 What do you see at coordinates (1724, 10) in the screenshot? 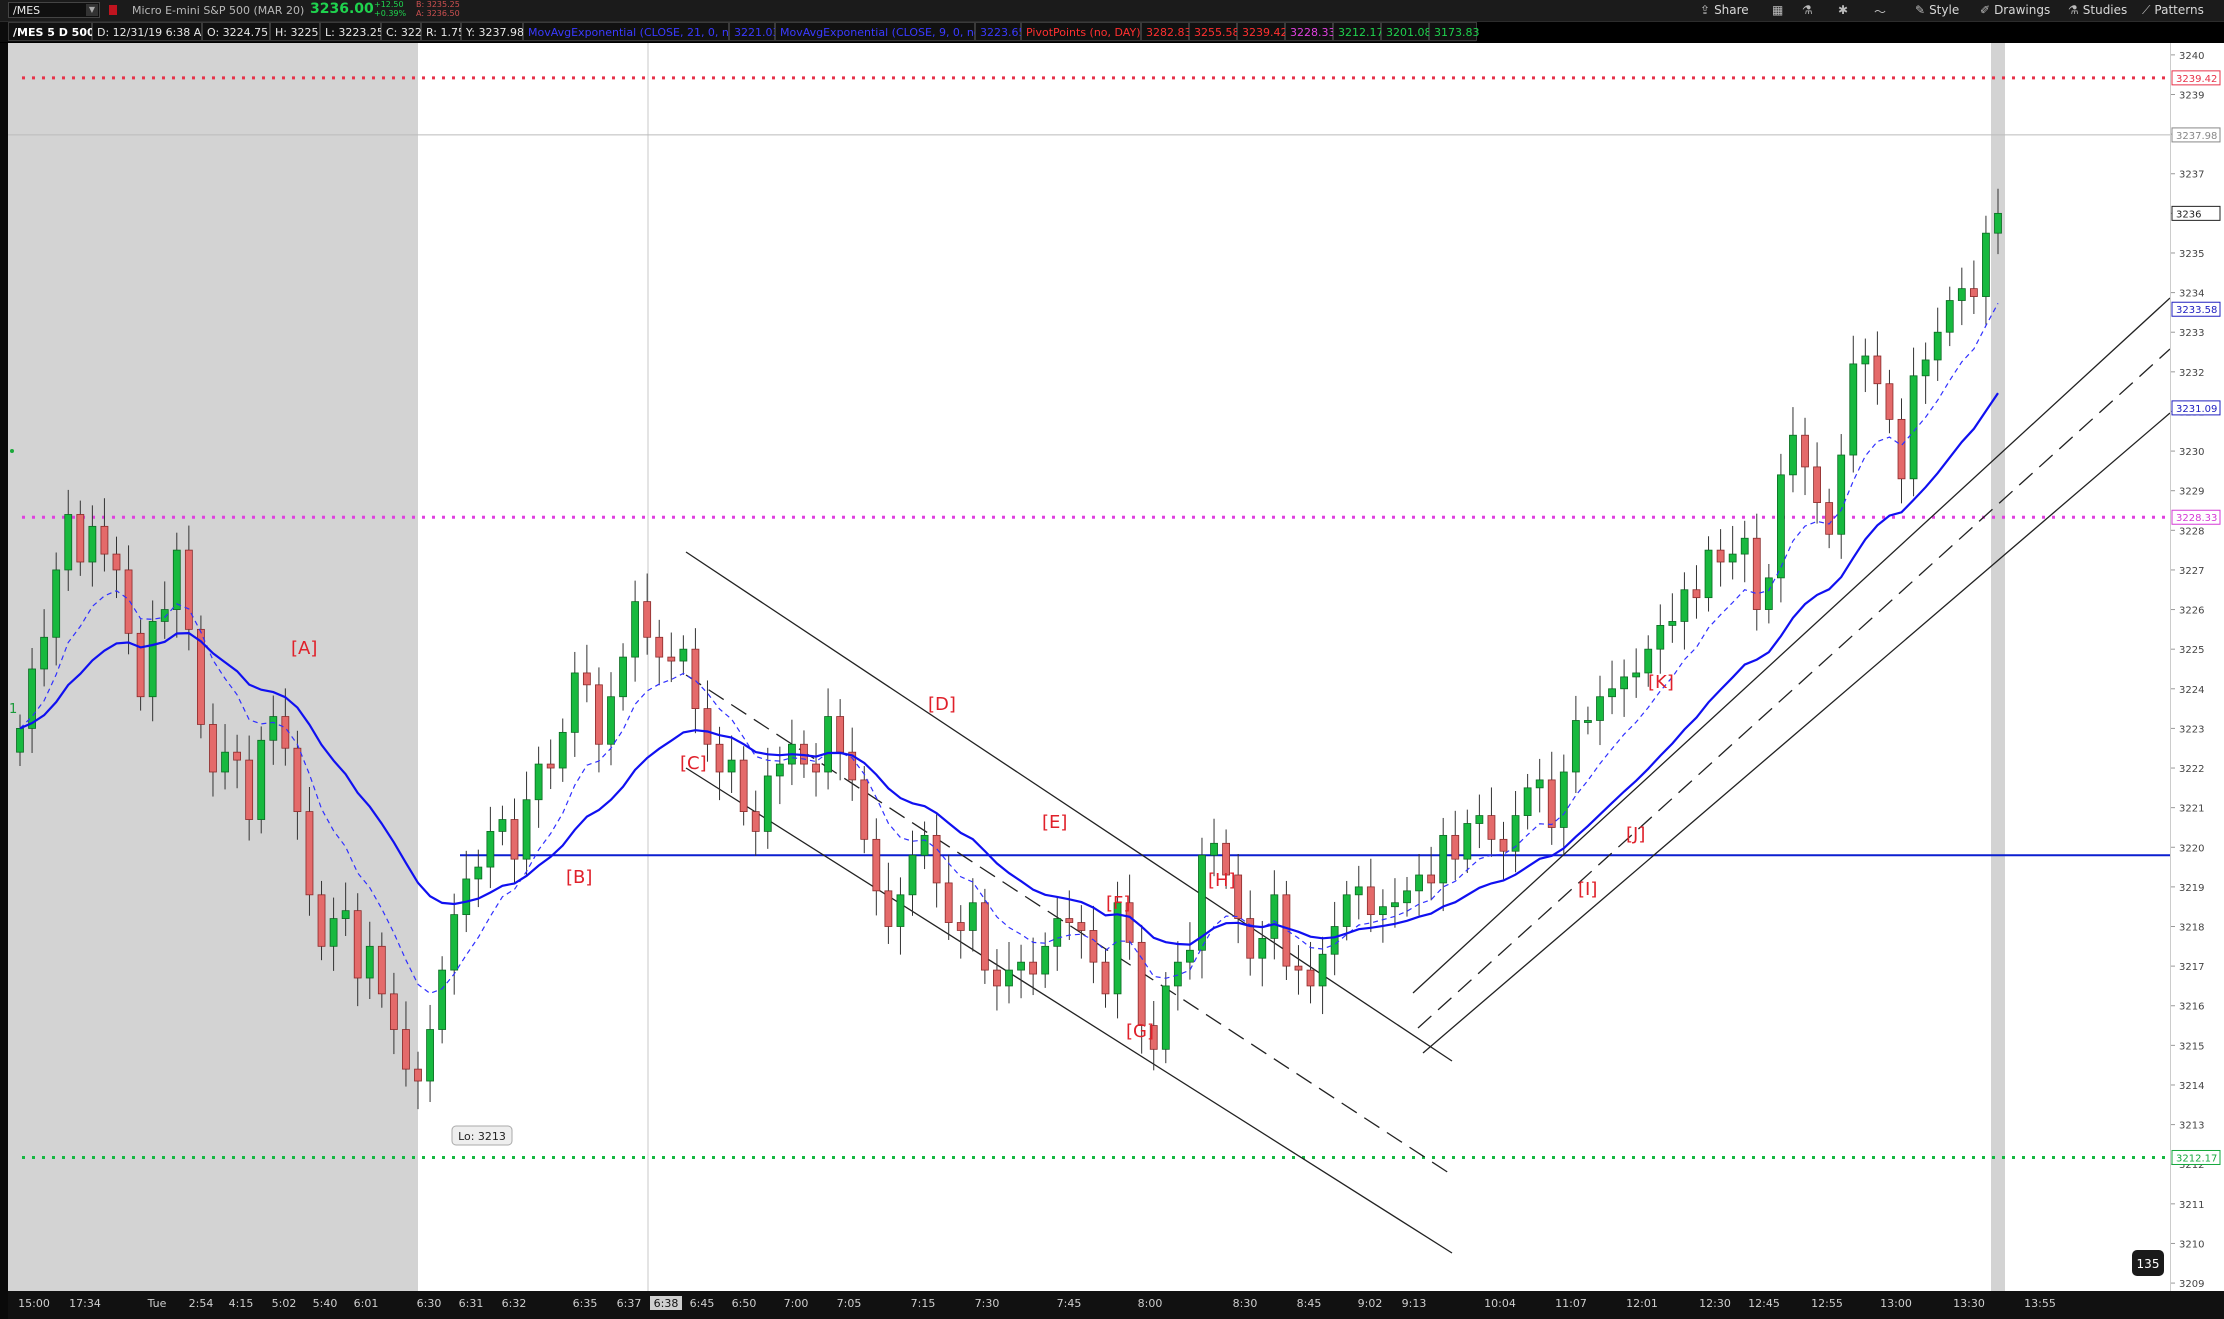
I see `share-button: ⇪ Share` at bounding box center [1724, 10].